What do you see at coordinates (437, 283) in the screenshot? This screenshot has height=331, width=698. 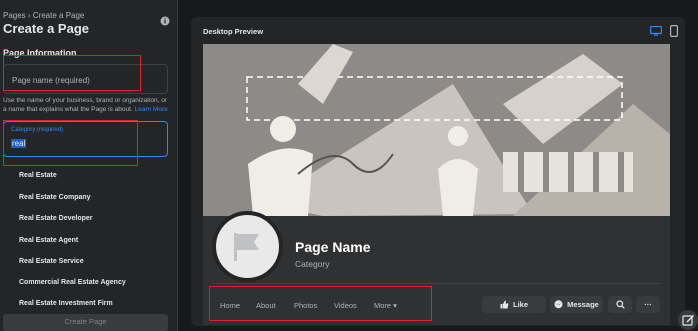 I see `divider` at bounding box center [437, 283].